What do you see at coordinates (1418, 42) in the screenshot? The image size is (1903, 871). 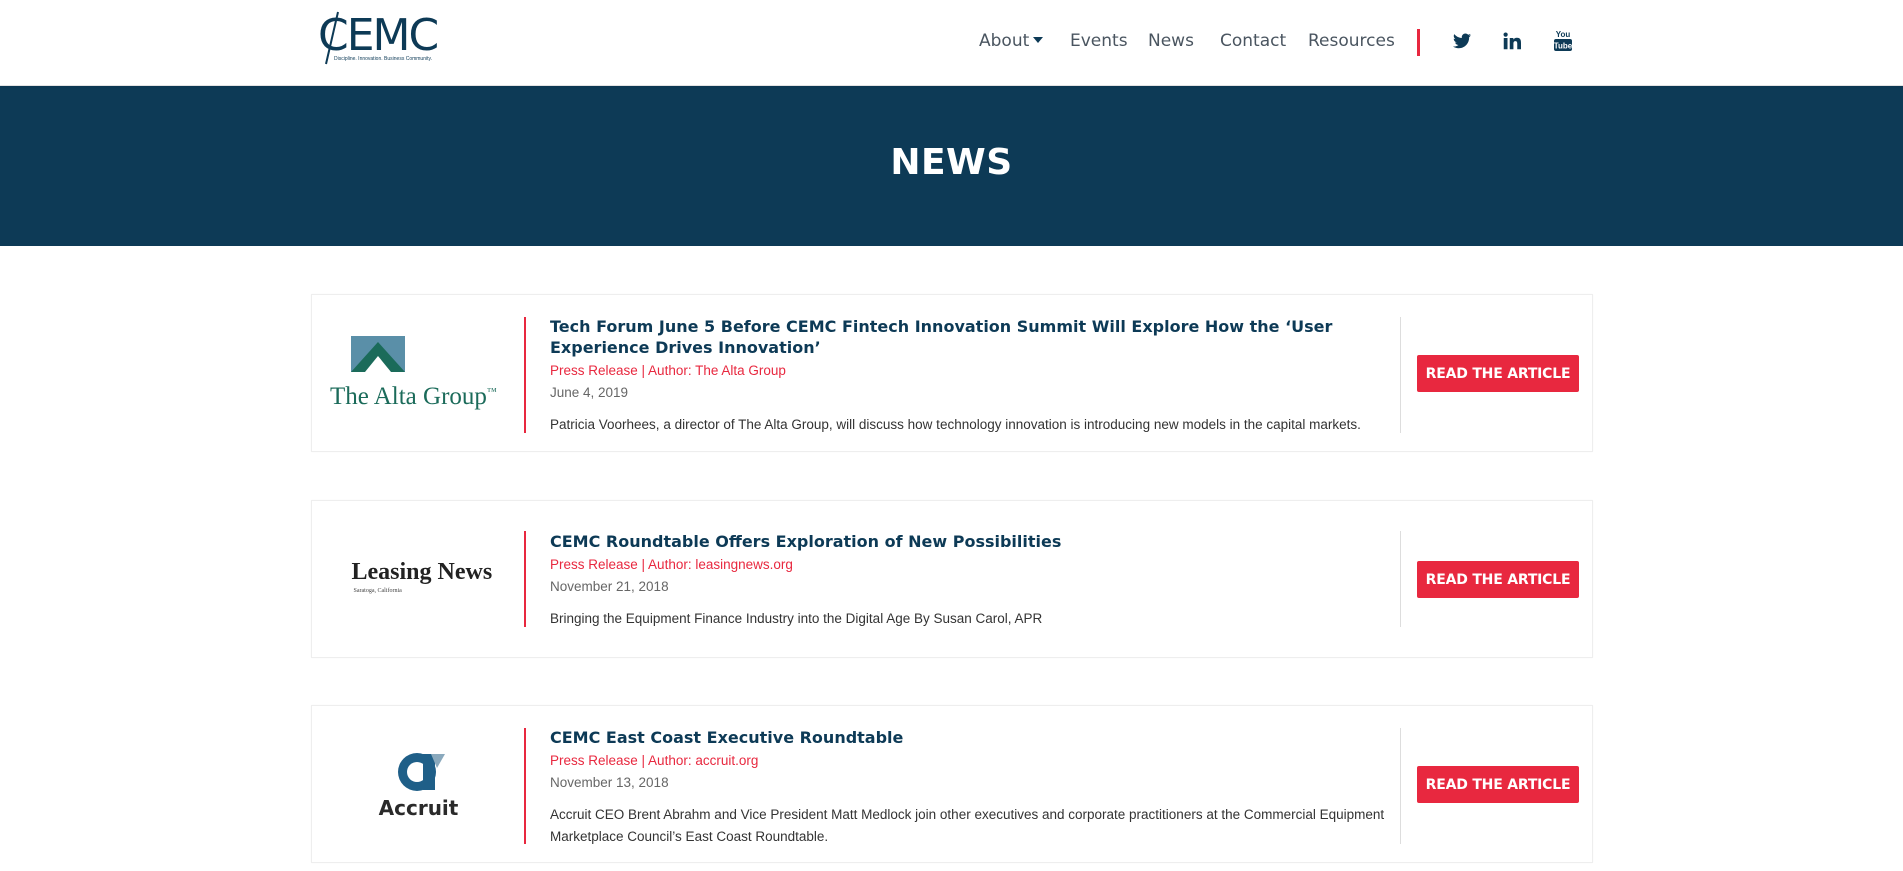 I see `nav-divider` at bounding box center [1418, 42].